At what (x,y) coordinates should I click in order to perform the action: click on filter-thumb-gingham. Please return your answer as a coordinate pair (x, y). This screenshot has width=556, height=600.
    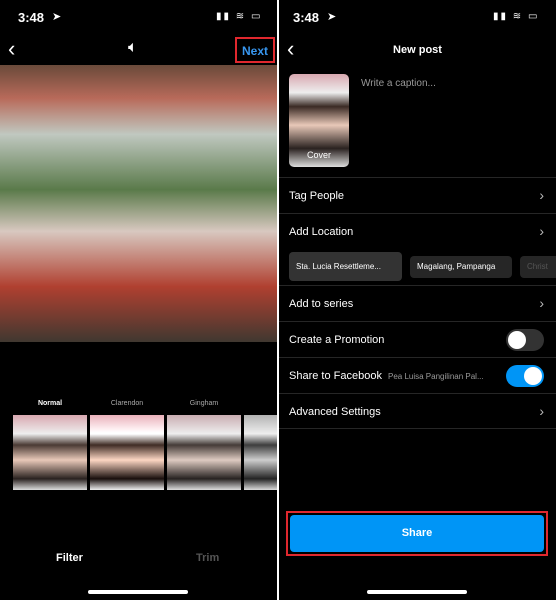
    Looking at the image, I should click on (204, 452).